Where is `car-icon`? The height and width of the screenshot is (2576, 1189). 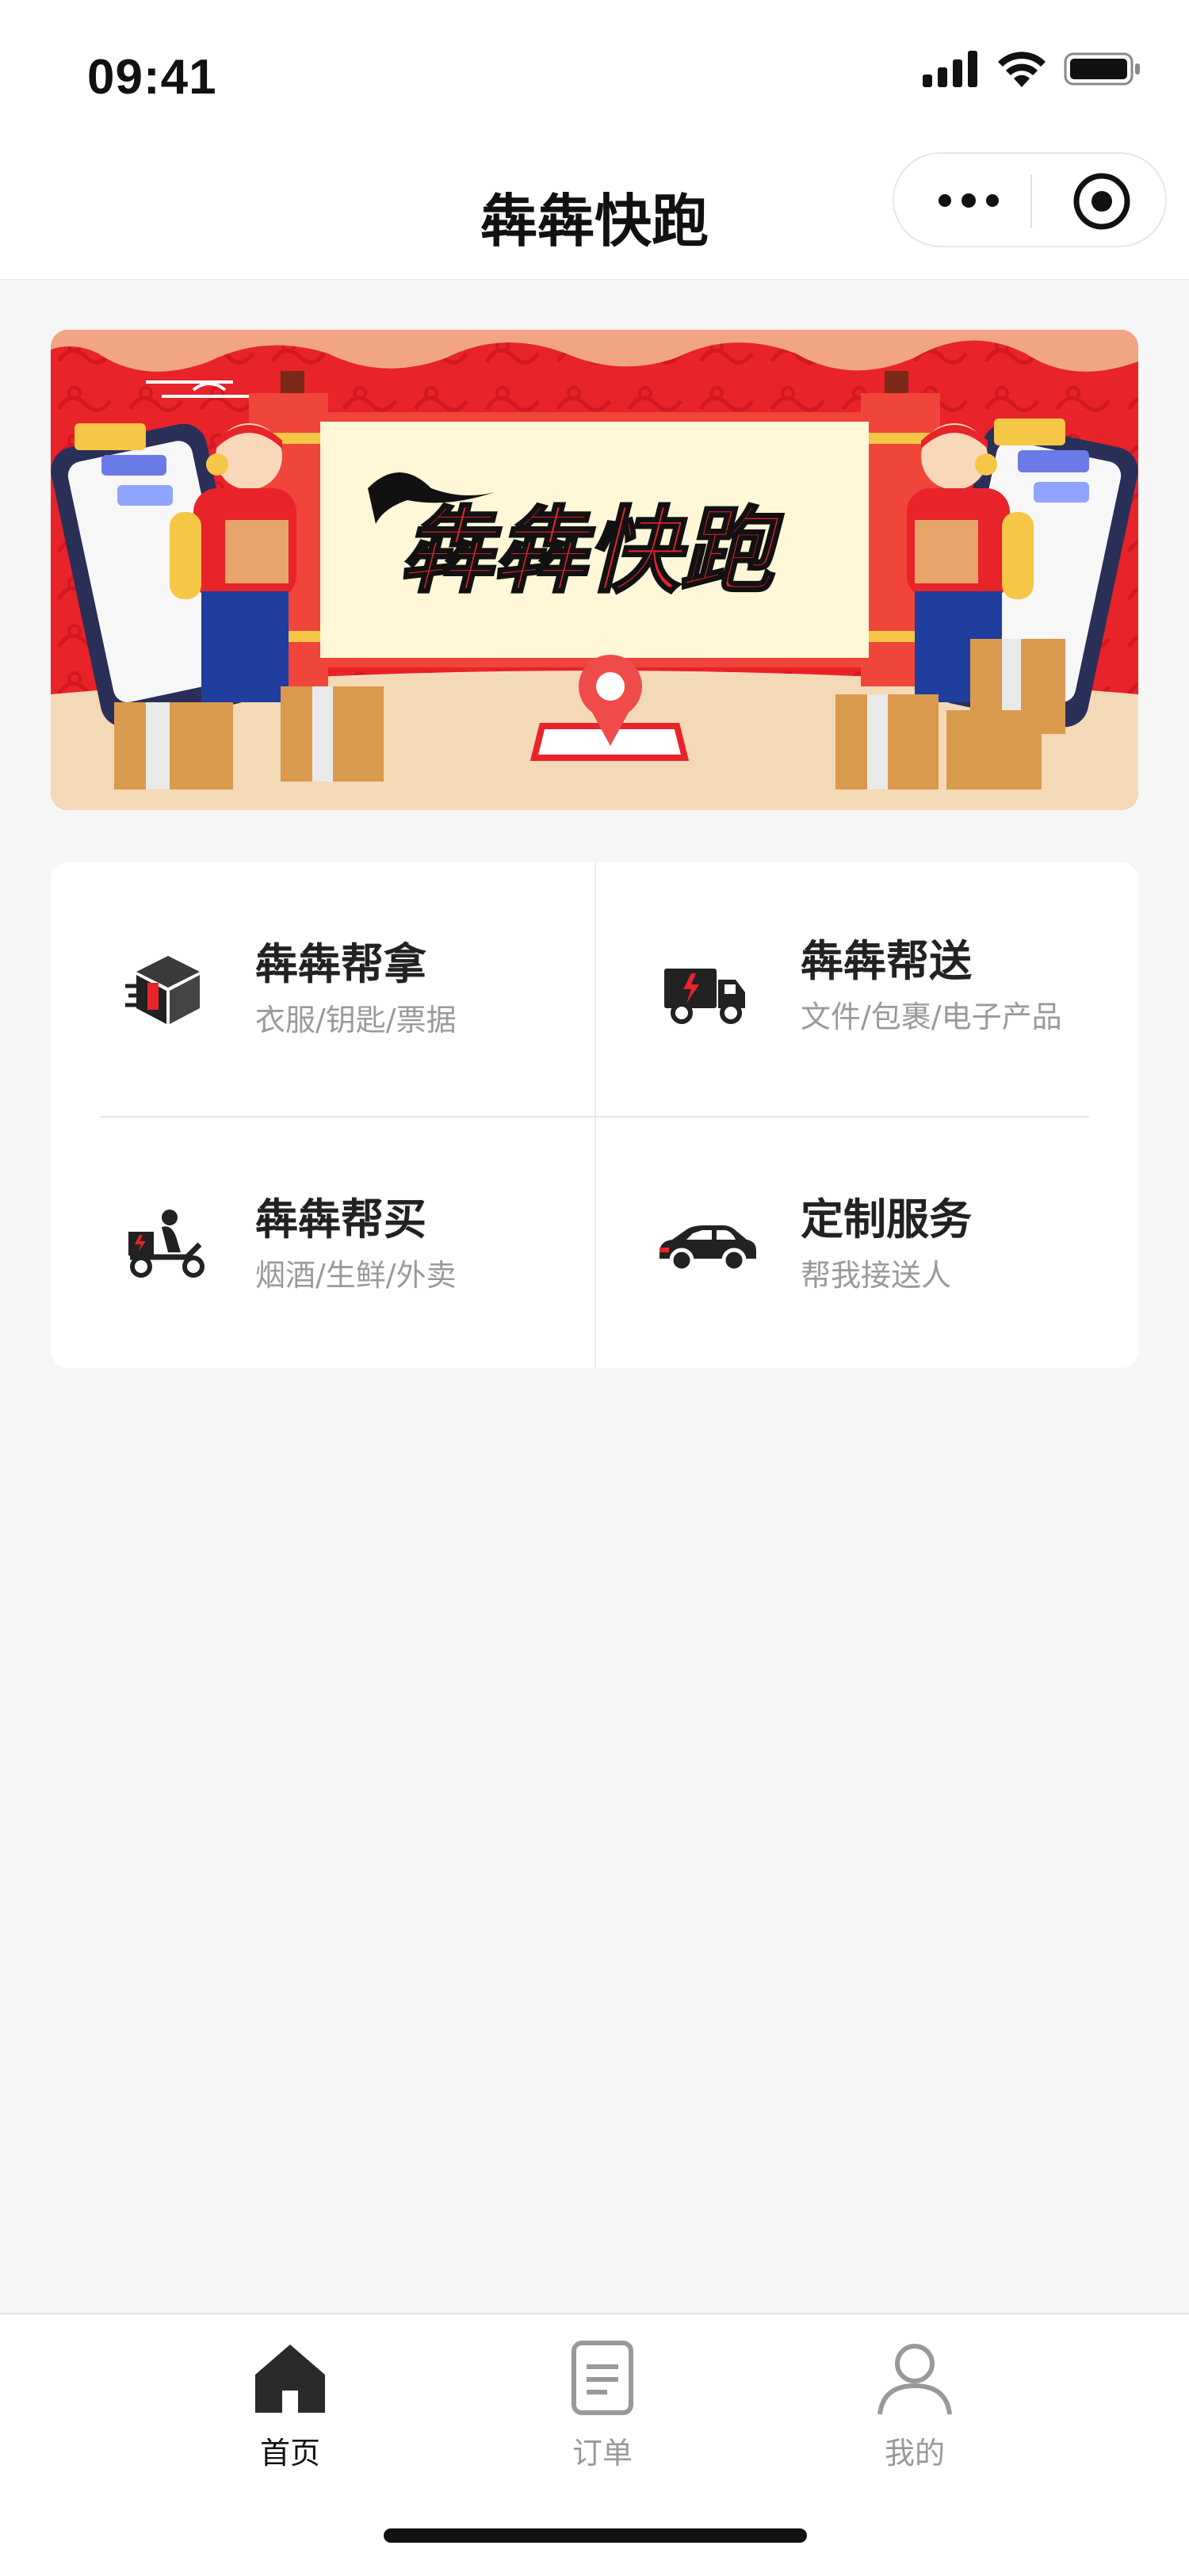
car-icon is located at coordinates (707, 1249).